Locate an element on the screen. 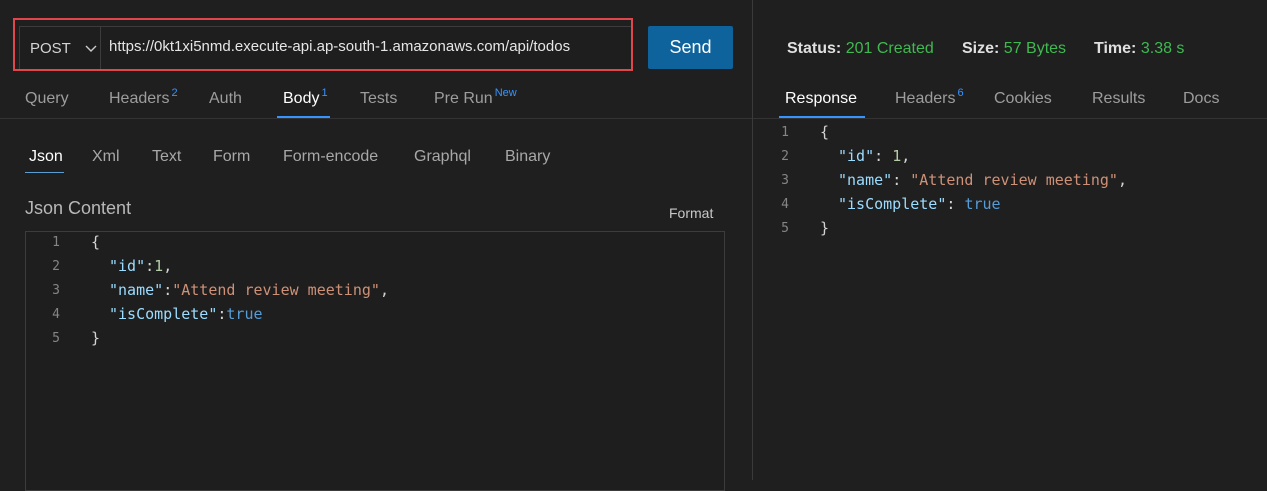 This screenshot has width=1267, height=491. code-line: "id": 1, is located at coordinates (874, 156).